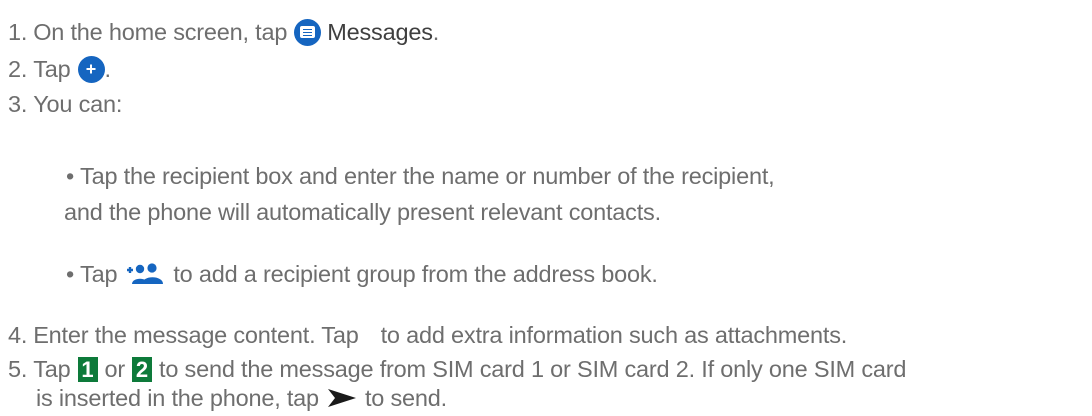  Describe the element at coordinates (142, 369) in the screenshot. I see `sim-2-icon: 2` at that location.